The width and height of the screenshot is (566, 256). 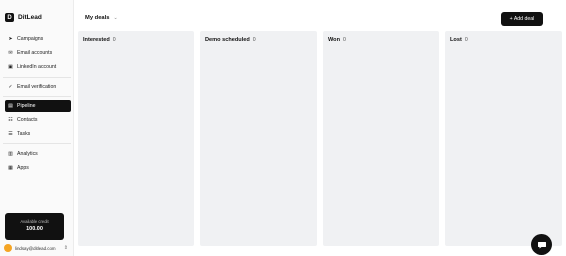 I want to click on credit-card: Available credit 100.00, so click(x=34, y=226).